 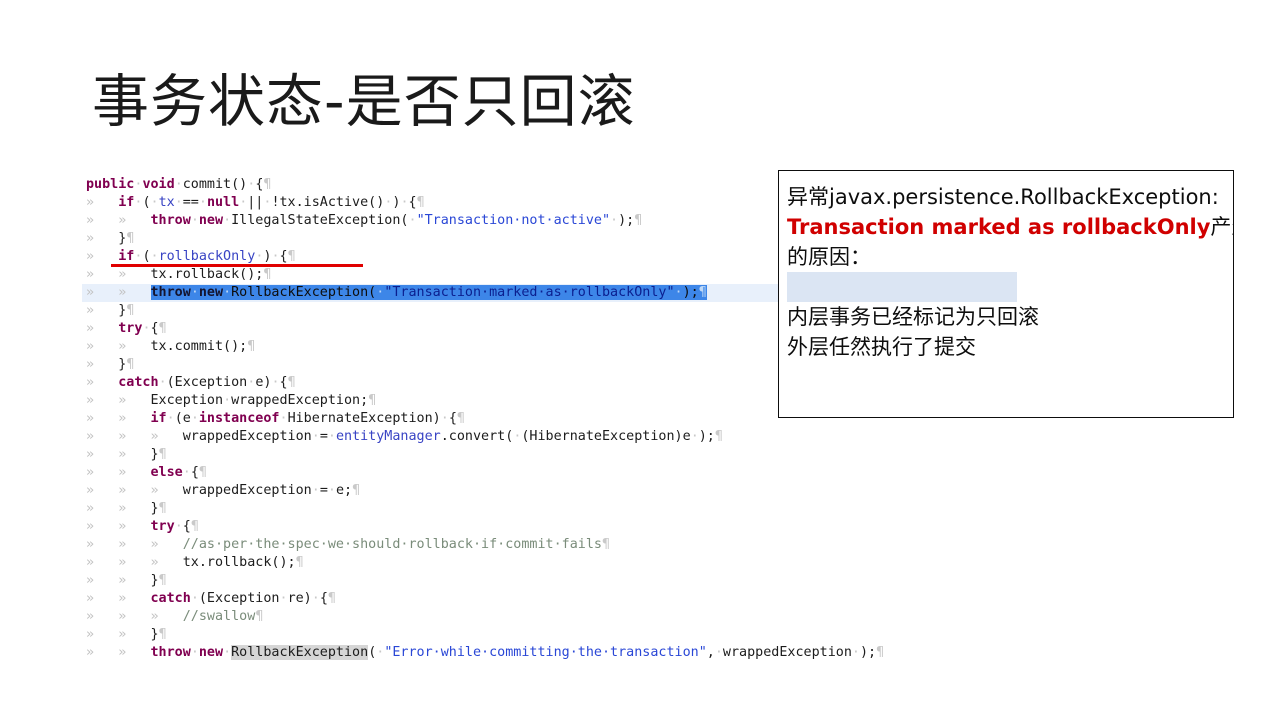 What do you see at coordinates (1221, 227) in the screenshot?
I see `note-text: 产生` at bounding box center [1221, 227].